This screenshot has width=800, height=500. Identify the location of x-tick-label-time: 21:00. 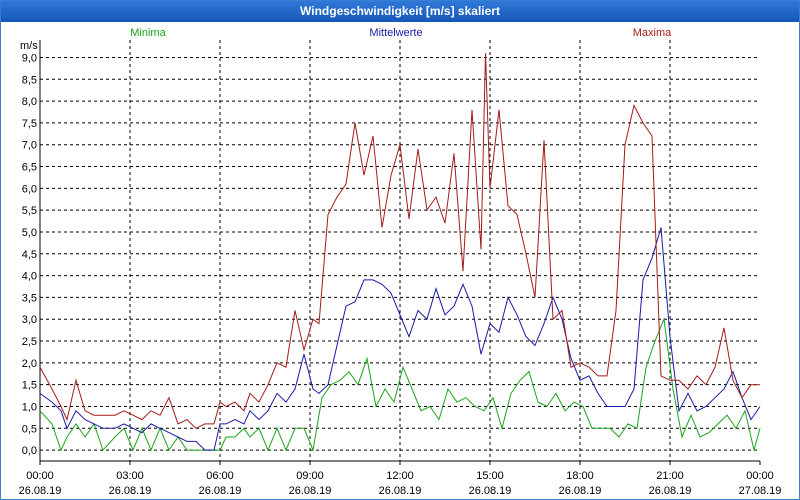
(670, 476).